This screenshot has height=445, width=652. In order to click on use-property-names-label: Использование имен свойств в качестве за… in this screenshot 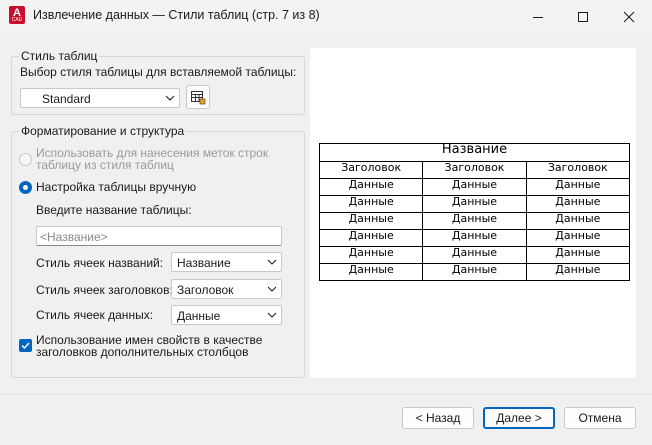, I will do `click(149, 346)`.